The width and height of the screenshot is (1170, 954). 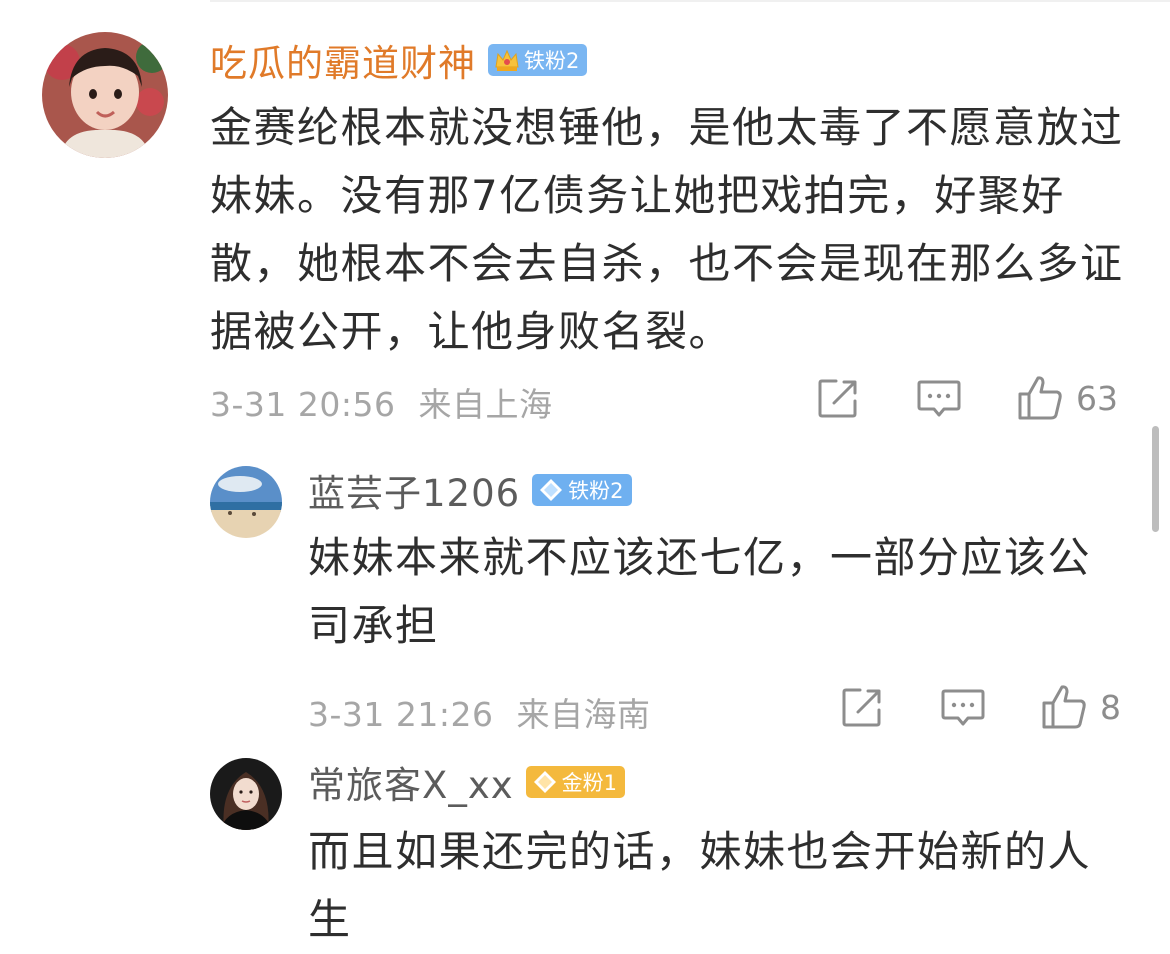 What do you see at coordinates (700, 591) in the screenshot?
I see `comment-text: 妹妹本来就不应该还七亿，一部分应该公司承担` at bounding box center [700, 591].